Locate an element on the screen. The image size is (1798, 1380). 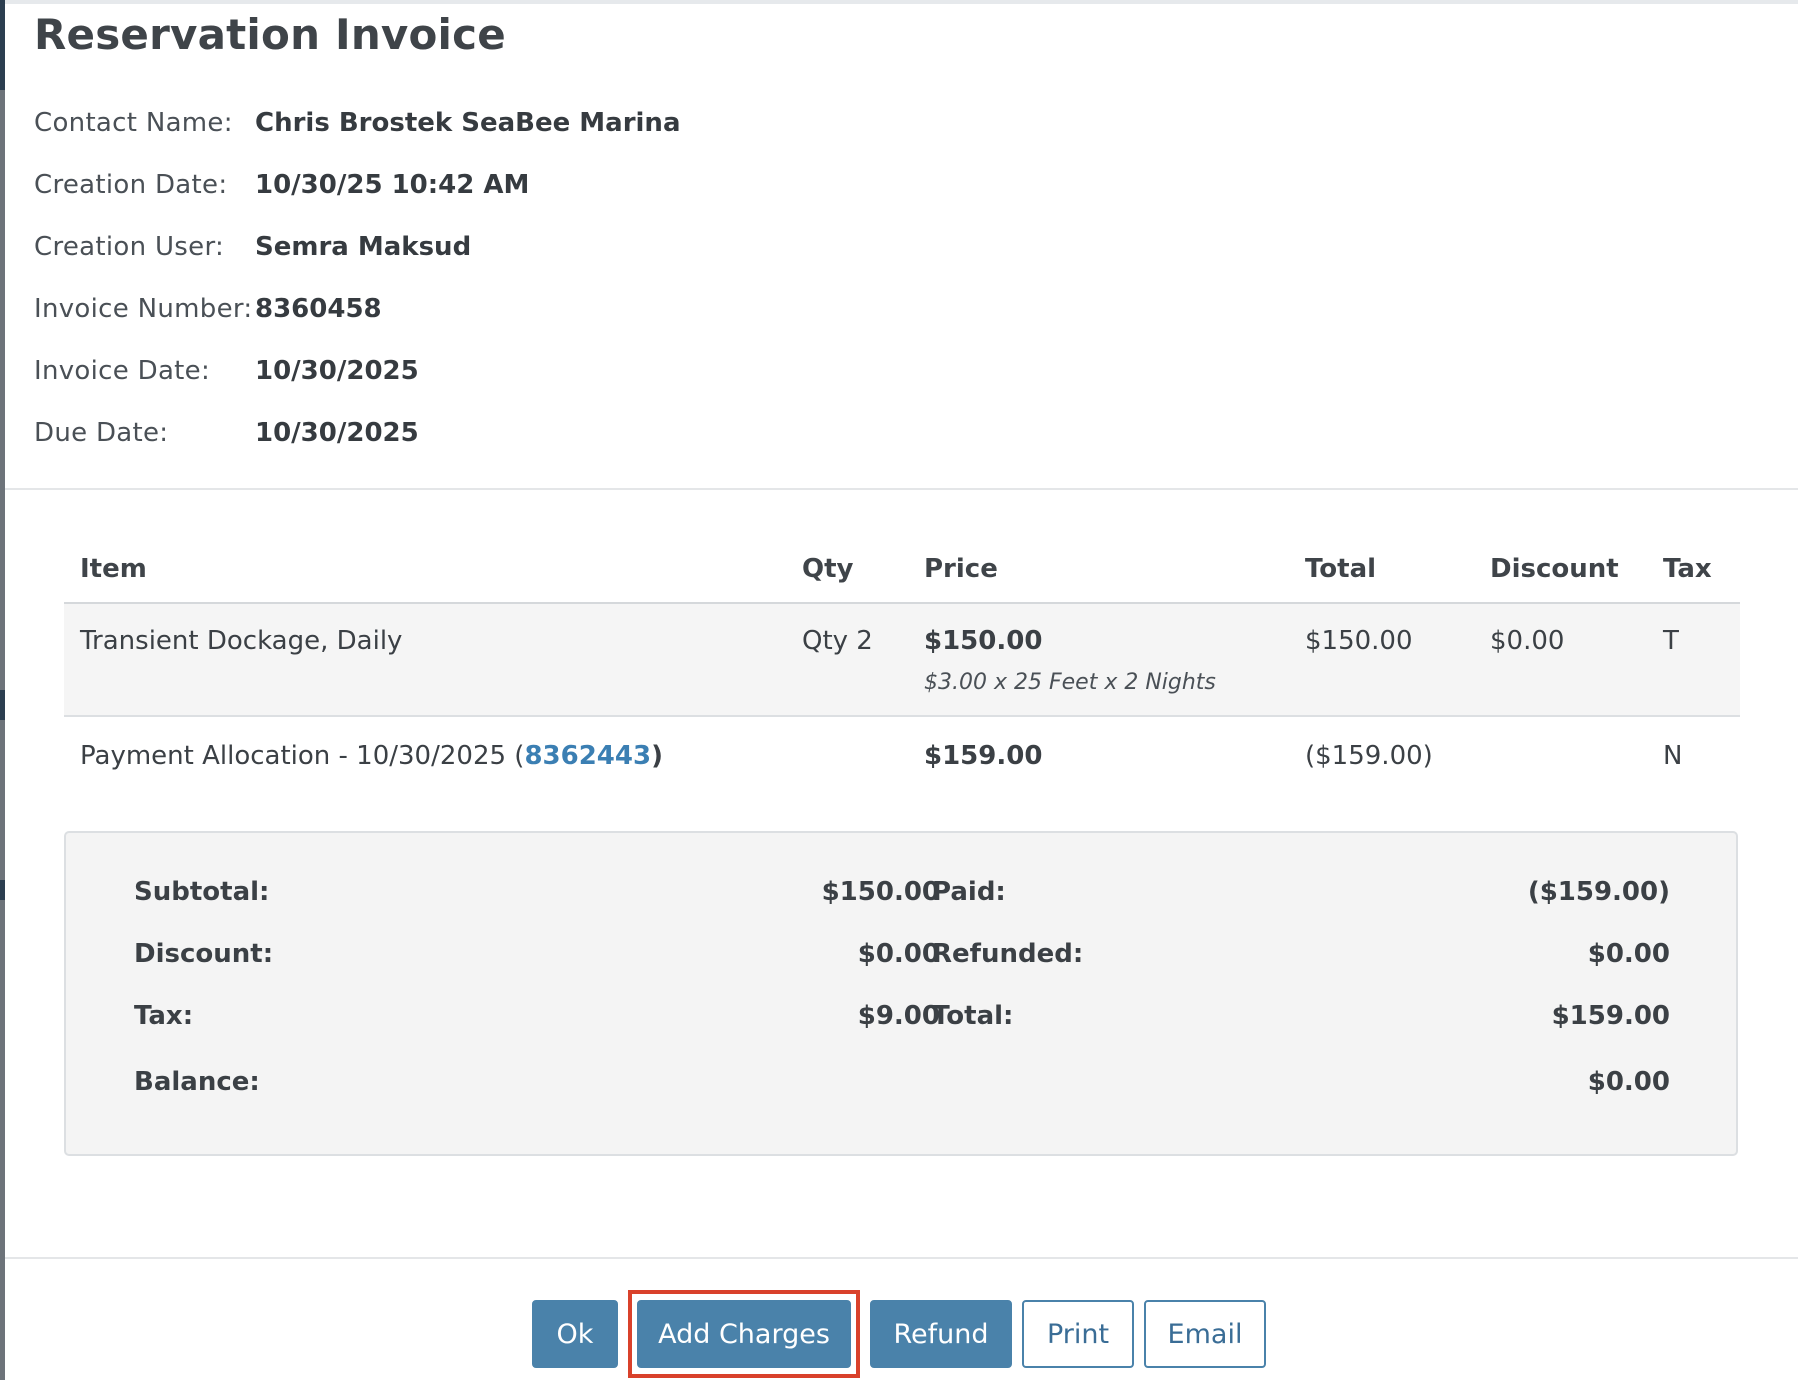
cell-item: Transient Dockage, Daily is located at coordinates (425, 660).